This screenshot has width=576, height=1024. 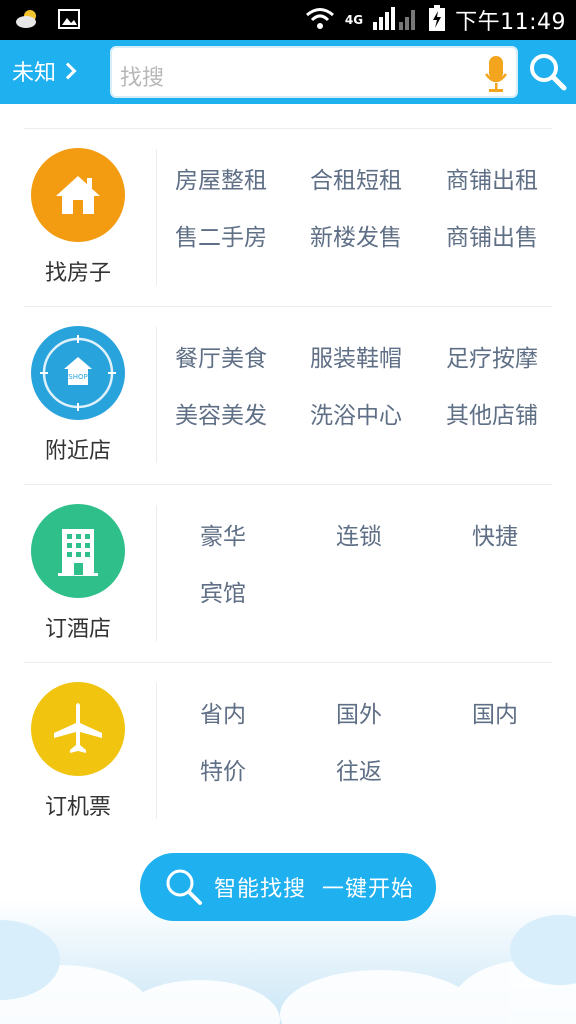 What do you see at coordinates (68, 71) in the screenshot?
I see `chevron-right-icon` at bounding box center [68, 71].